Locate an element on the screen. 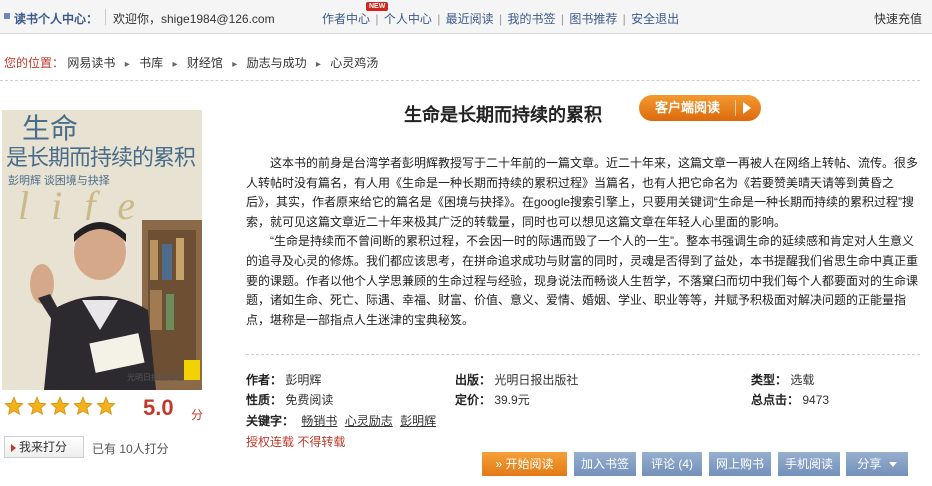 The width and height of the screenshot is (932, 486). meta-nature: 性质： 免费阅读 is located at coordinates (289, 399).